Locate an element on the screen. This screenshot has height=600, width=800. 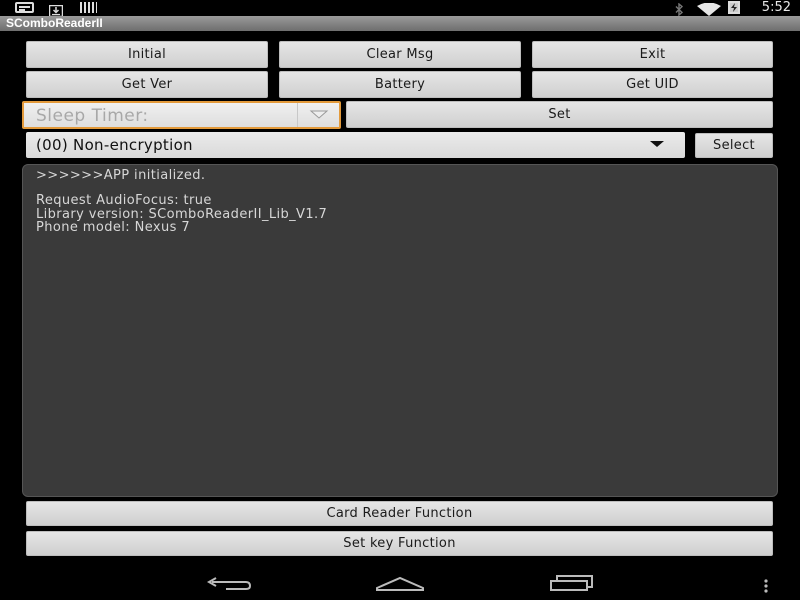
recent-apps-icon is located at coordinates (572, 585).